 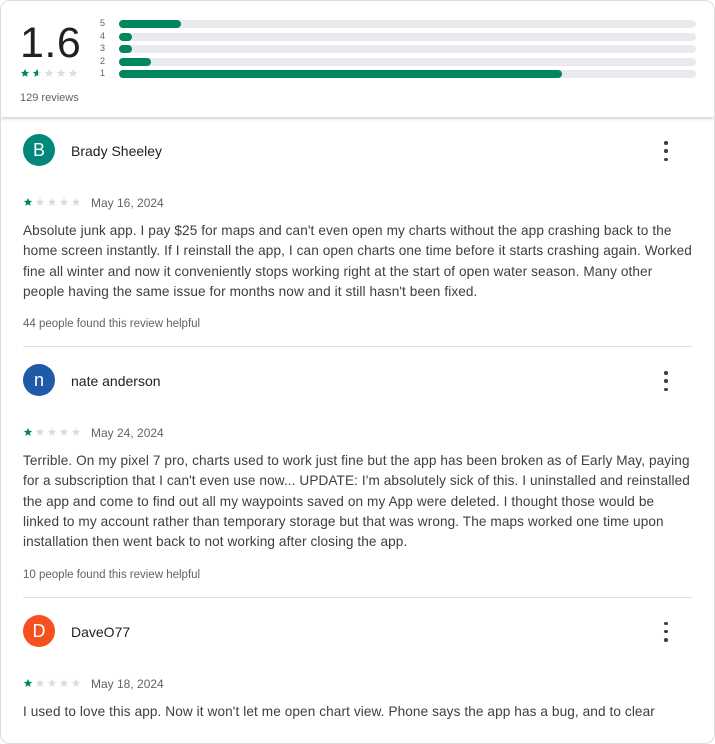 What do you see at coordinates (127, 203) in the screenshot?
I see `review-date: May 16, 2024` at bounding box center [127, 203].